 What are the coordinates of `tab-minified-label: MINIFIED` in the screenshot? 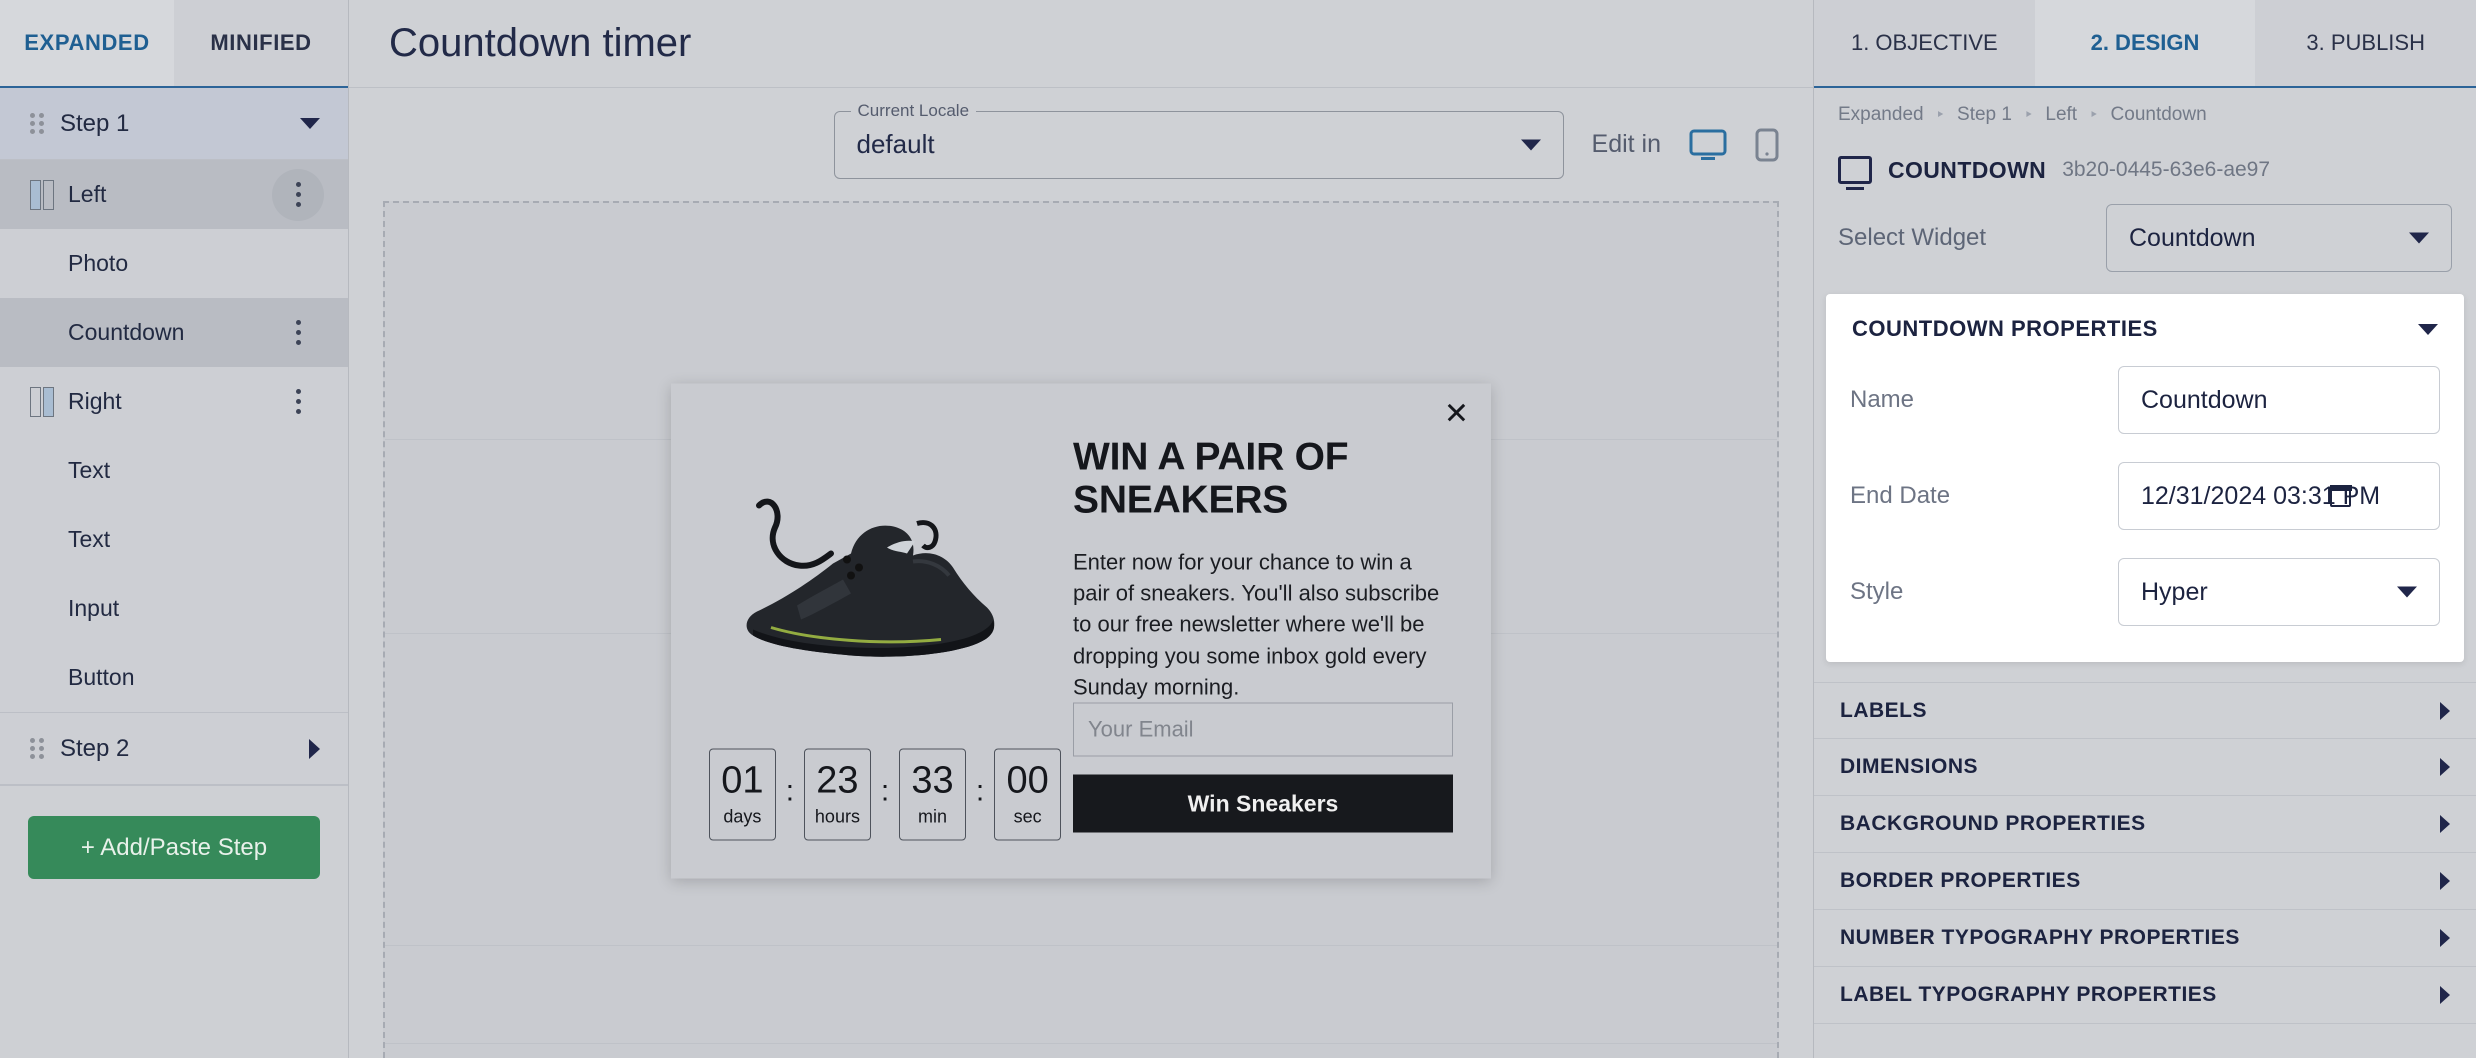 It's located at (261, 42).